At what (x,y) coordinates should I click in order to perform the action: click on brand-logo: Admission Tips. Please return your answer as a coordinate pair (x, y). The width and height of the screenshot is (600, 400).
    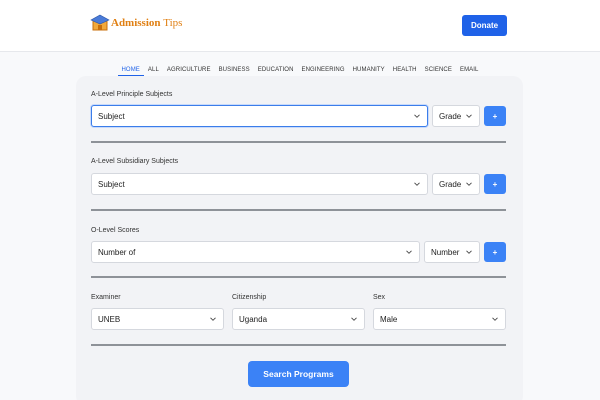
    Looking at the image, I should click on (136, 23).